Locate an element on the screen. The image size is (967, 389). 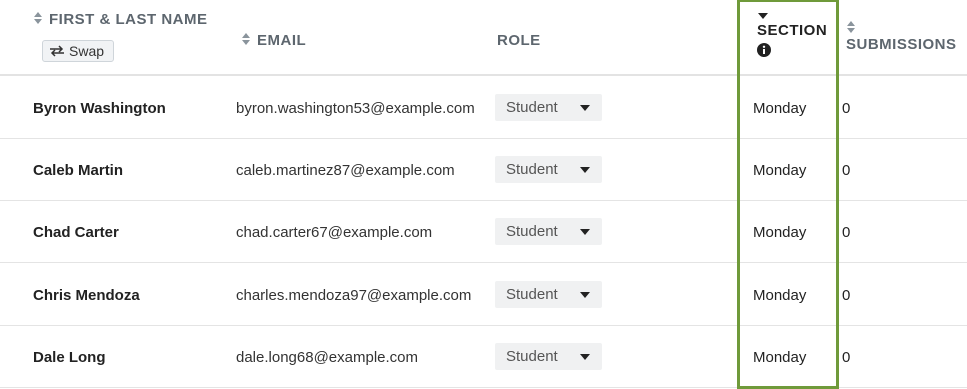
student-name: Chris Mendoza is located at coordinates (86, 295).